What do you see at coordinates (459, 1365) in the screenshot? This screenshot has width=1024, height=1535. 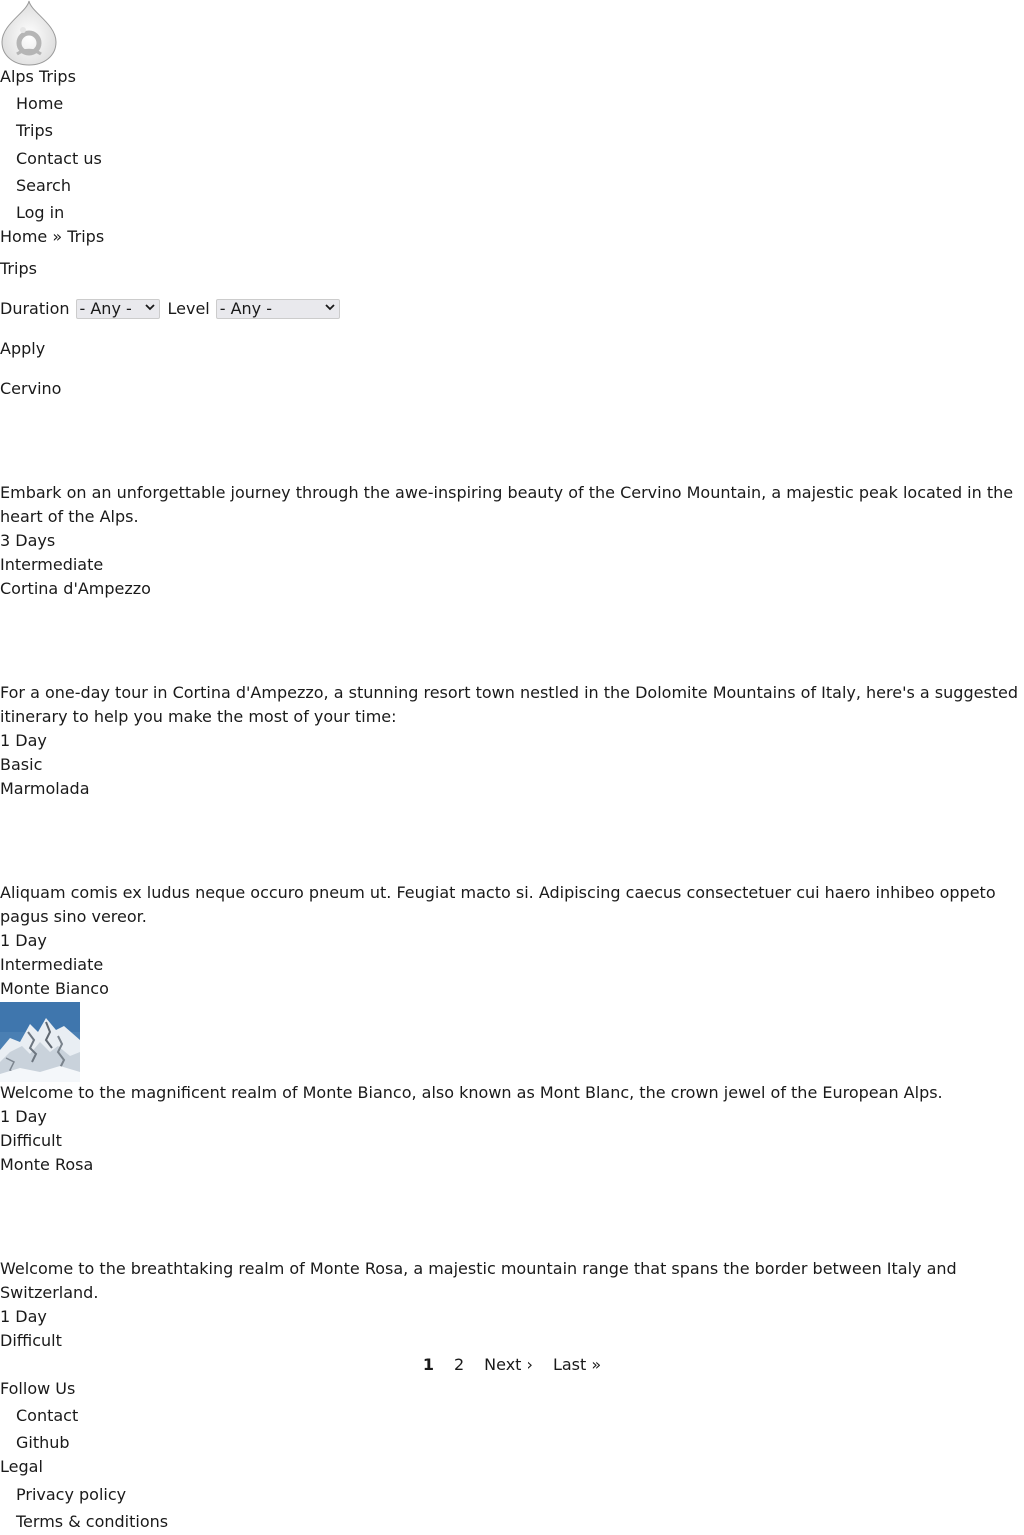 I see `pager-page-2: 2` at bounding box center [459, 1365].